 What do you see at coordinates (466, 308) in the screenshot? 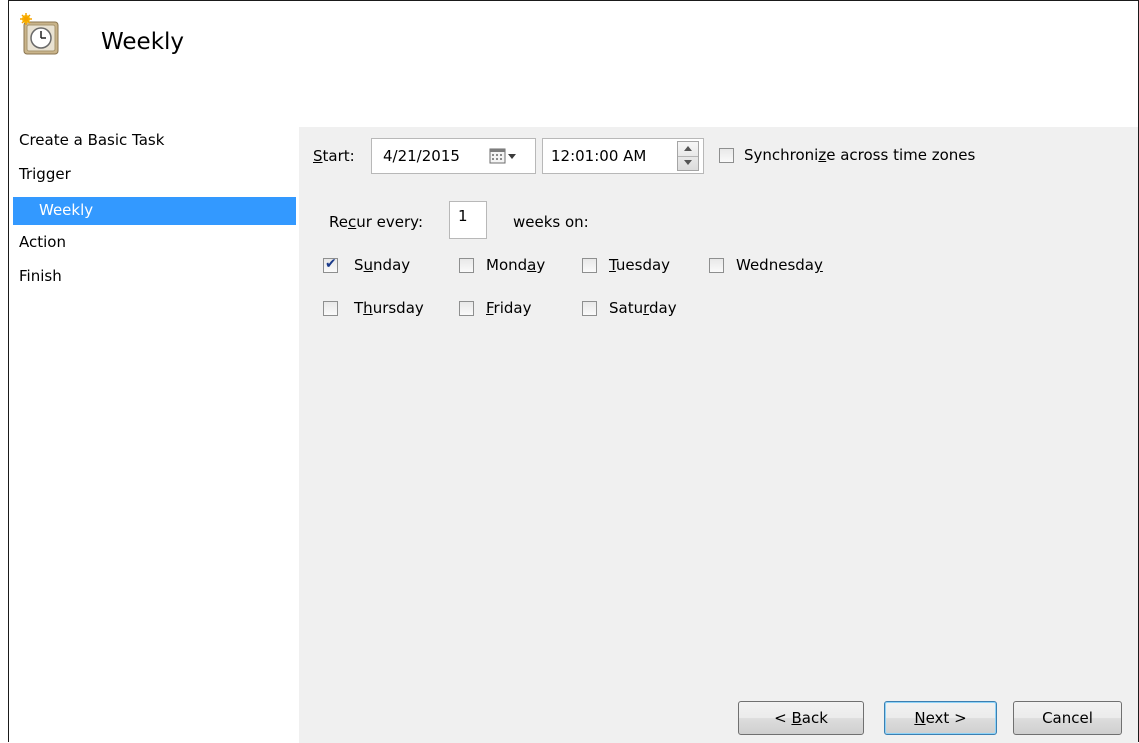
I see `day-friday-checkbox` at bounding box center [466, 308].